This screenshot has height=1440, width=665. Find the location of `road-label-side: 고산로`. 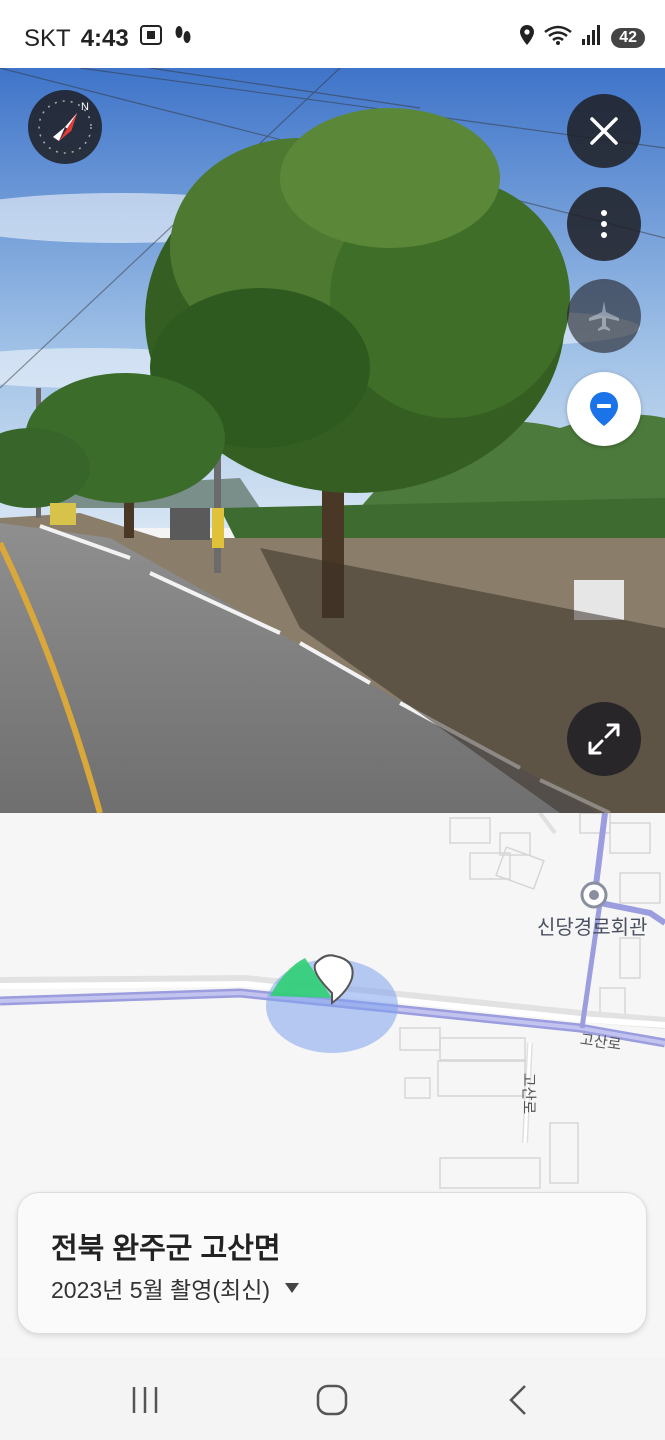

road-label-side: 고산로 is located at coordinates (529, 1093).